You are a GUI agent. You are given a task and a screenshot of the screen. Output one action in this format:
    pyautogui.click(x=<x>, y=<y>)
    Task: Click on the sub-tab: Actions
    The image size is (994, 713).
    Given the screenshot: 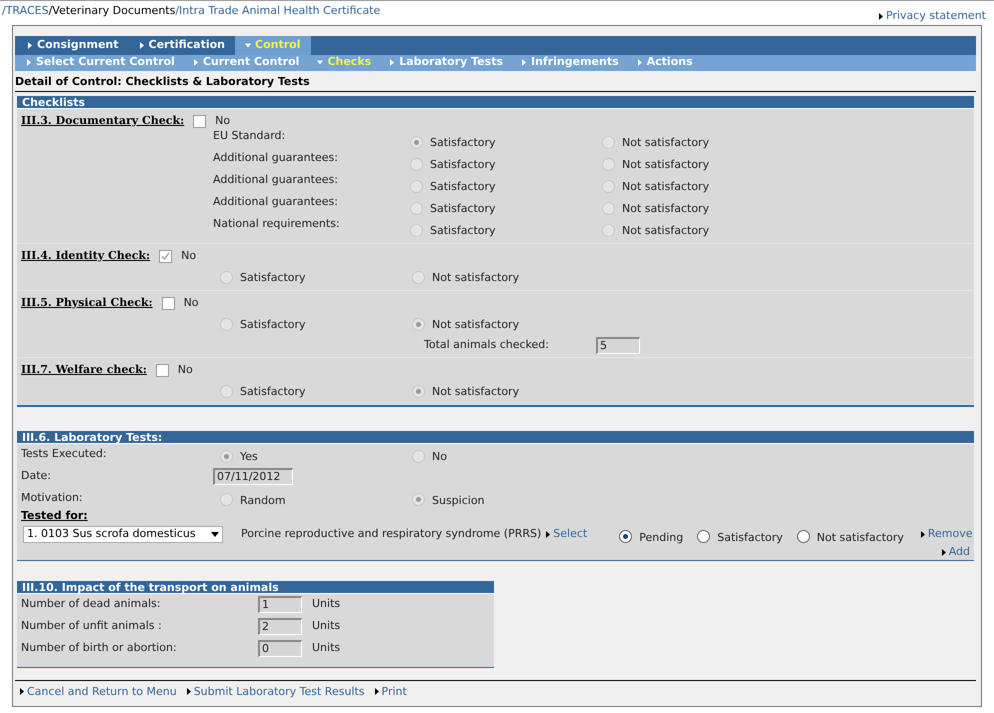 What is the action you would take?
    pyautogui.click(x=665, y=62)
    